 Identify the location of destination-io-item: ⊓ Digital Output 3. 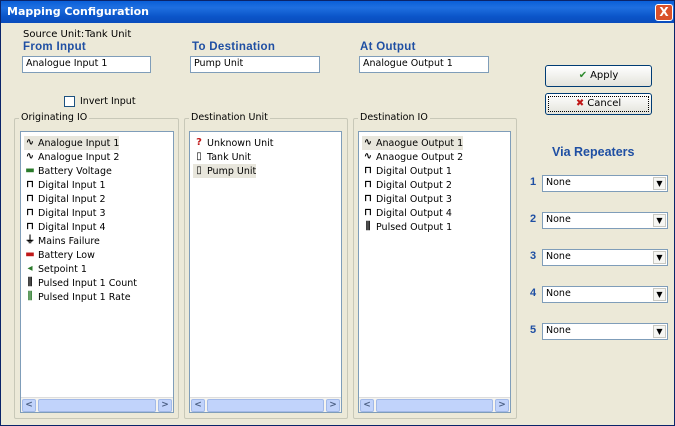
(407, 199).